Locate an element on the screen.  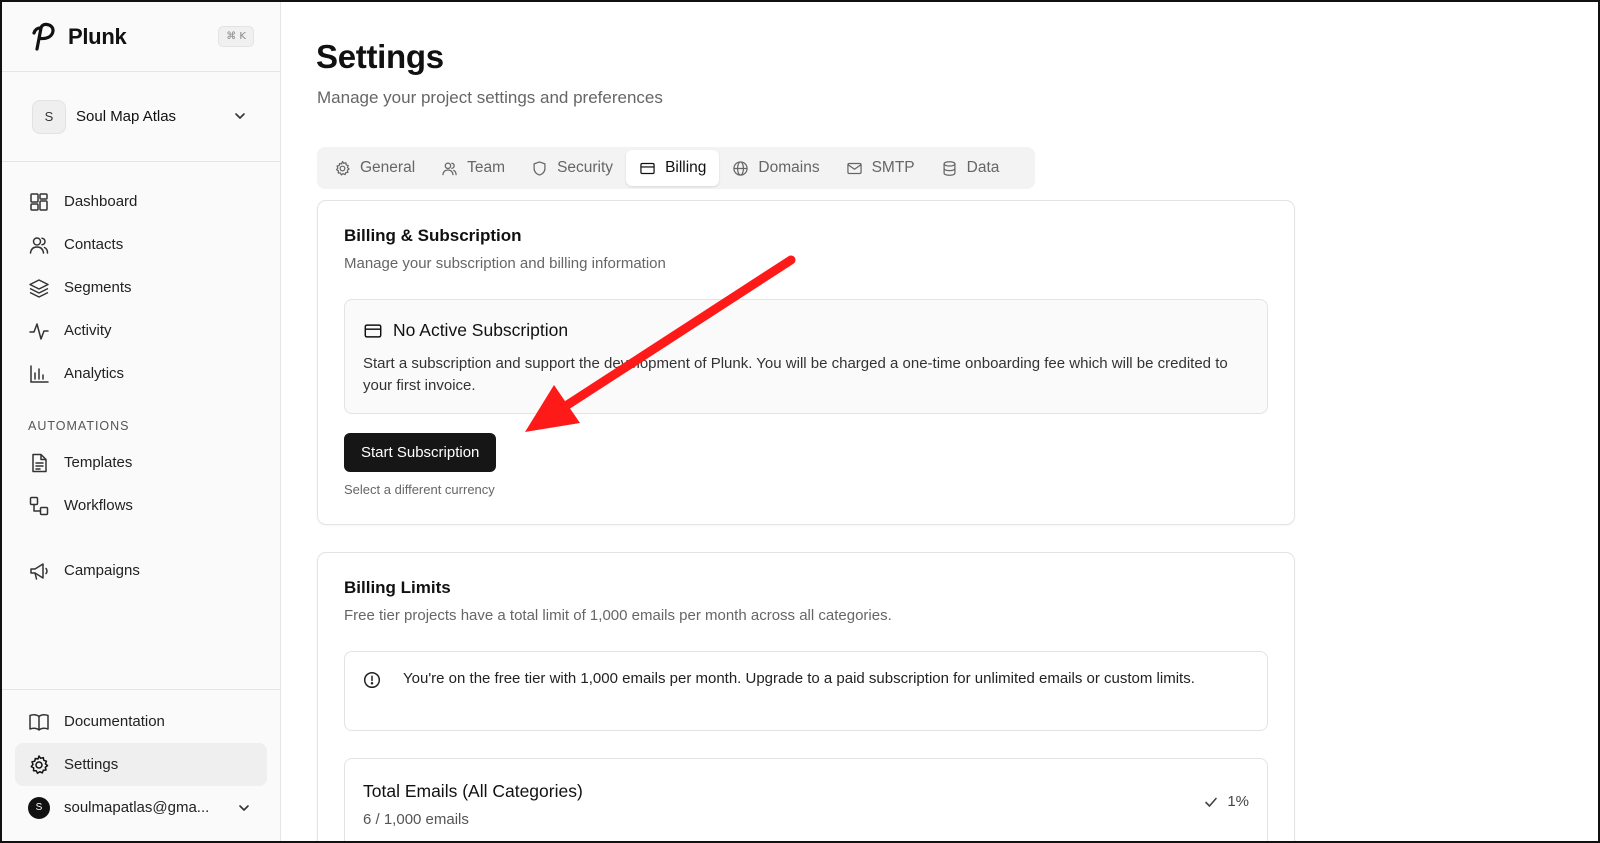
tab-team: Team is located at coordinates (473, 168).